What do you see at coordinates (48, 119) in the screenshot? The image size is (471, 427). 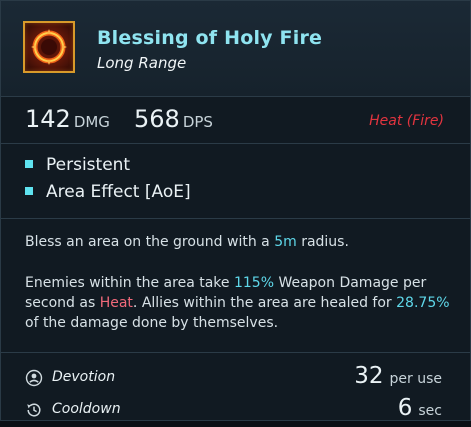 I see `damage-value: 142` at bounding box center [48, 119].